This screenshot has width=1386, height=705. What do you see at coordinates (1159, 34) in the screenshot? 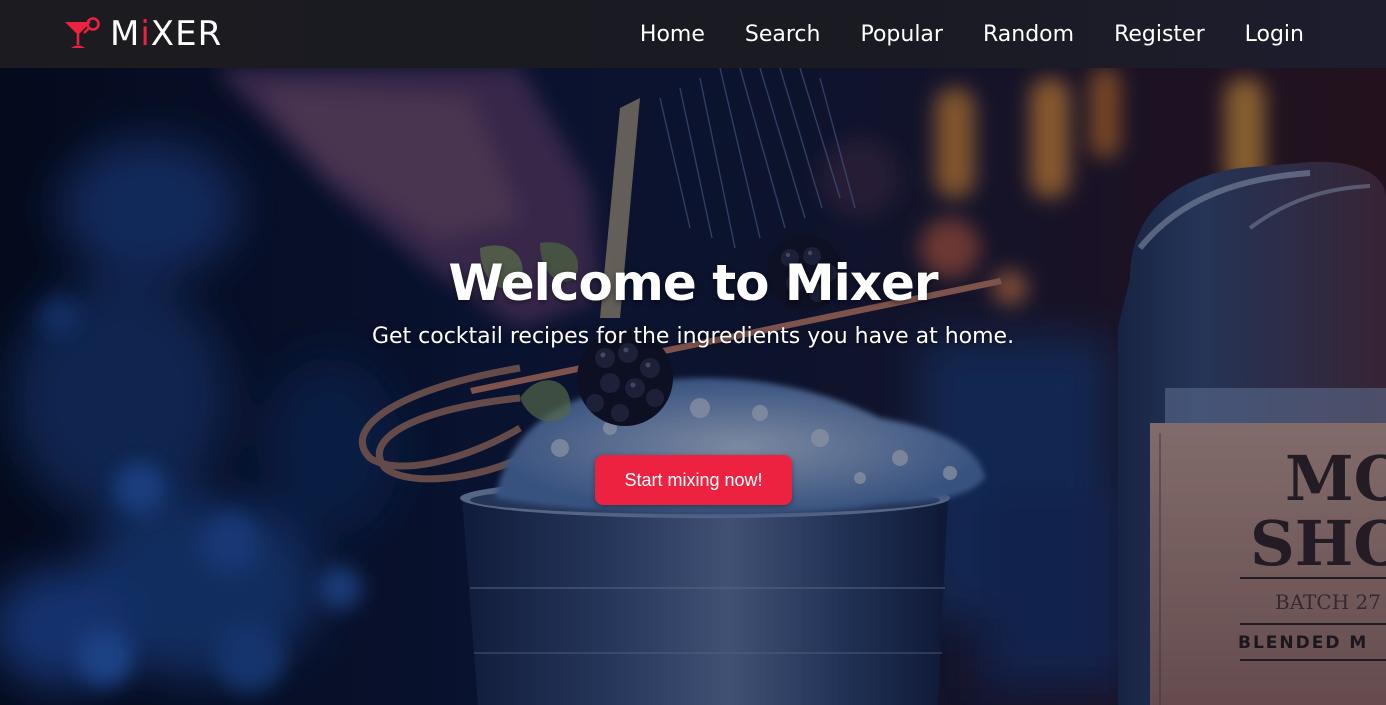
I see `nav-register-link: Register` at bounding box center [1159, 34].